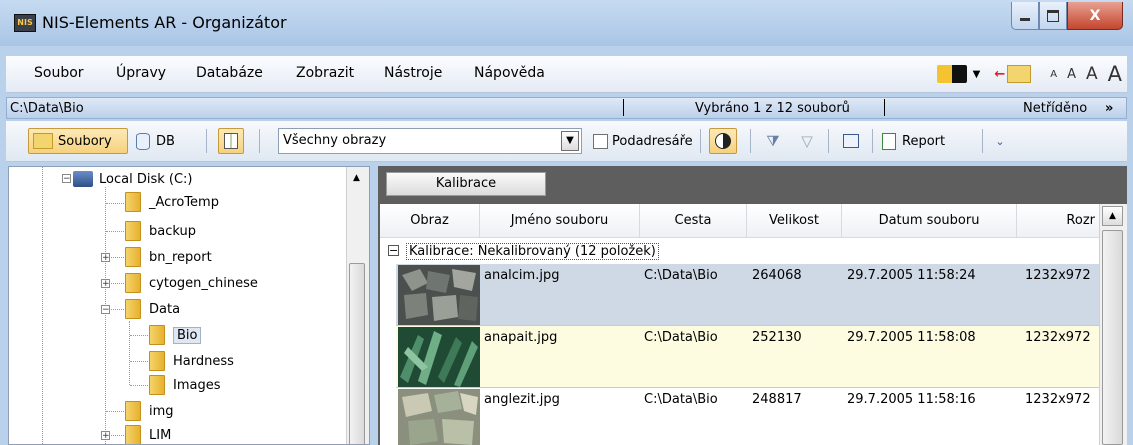 Image resolution: width=1133 pixels, height=445 pixels. I want to click on tree-item-bio: Bio, so click(175, 335).